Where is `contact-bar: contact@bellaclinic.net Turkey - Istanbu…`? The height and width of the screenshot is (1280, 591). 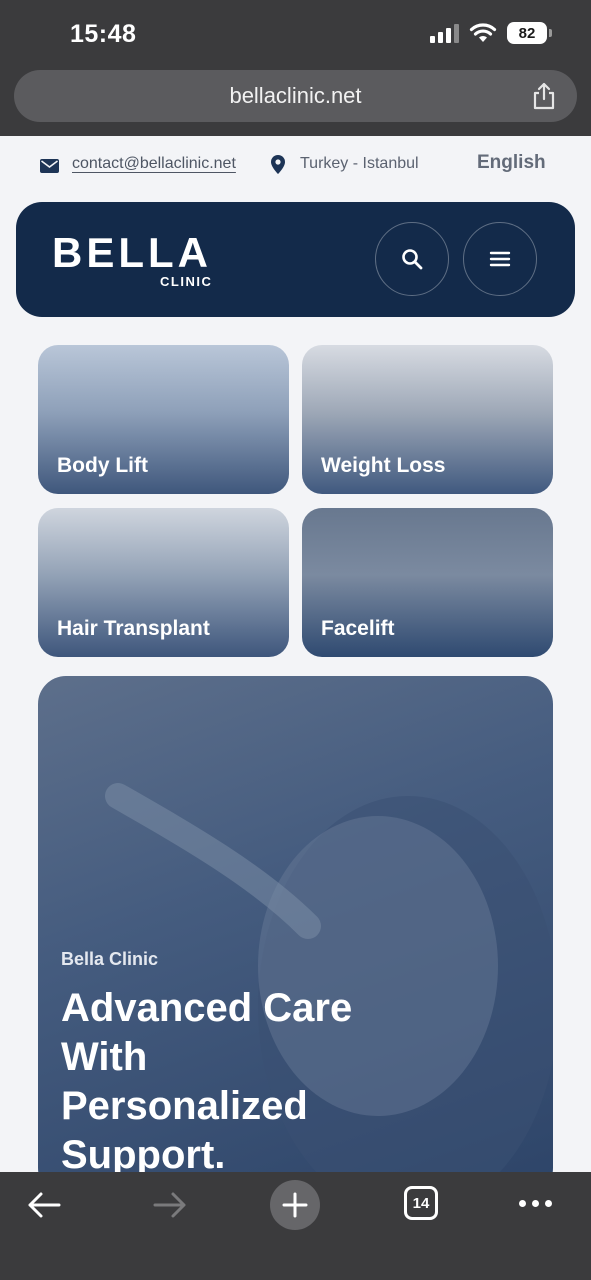
contact-bar: contact@bellaclinic.net Turkey - Istanbu… is located at coordinates (295, 165).